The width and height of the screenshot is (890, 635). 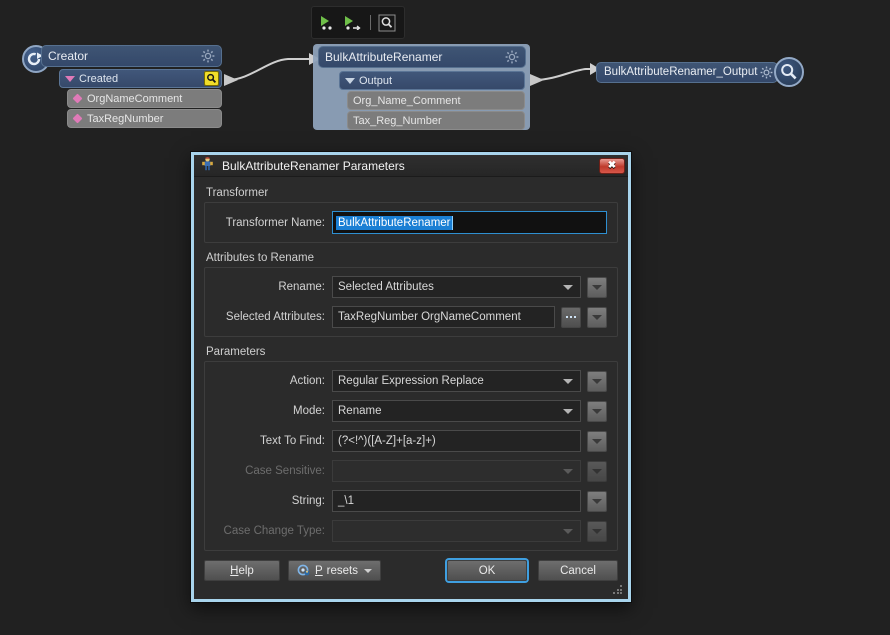 What do you see at coordinates (384, 57) in the screenshot?
I see `renamer-node-title: BulkAttributeRenamer` at bounding box center [384, 57].